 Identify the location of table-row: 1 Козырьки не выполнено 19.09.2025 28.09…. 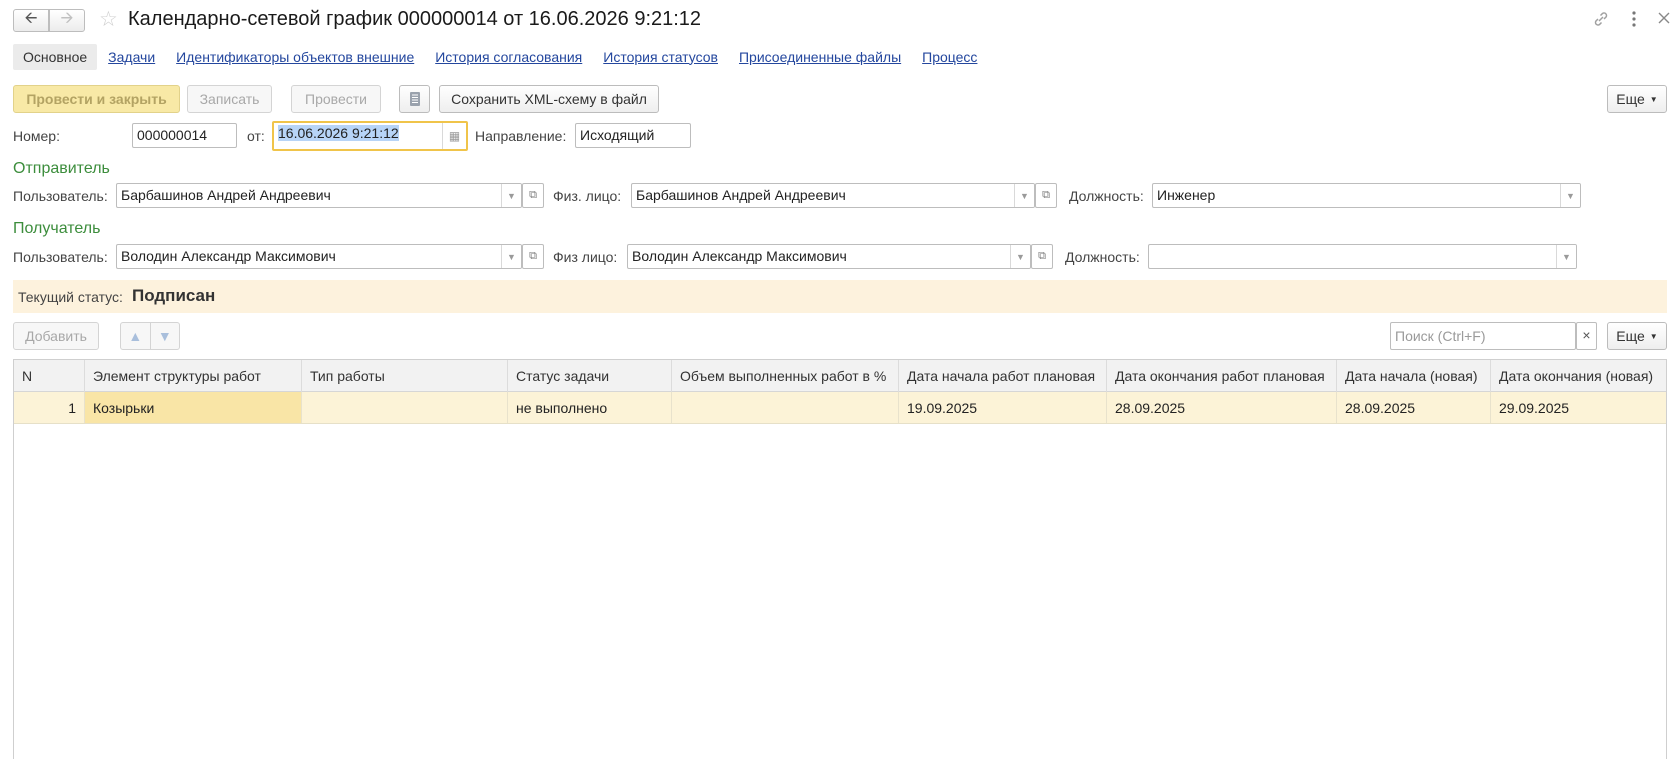
(840, 408).